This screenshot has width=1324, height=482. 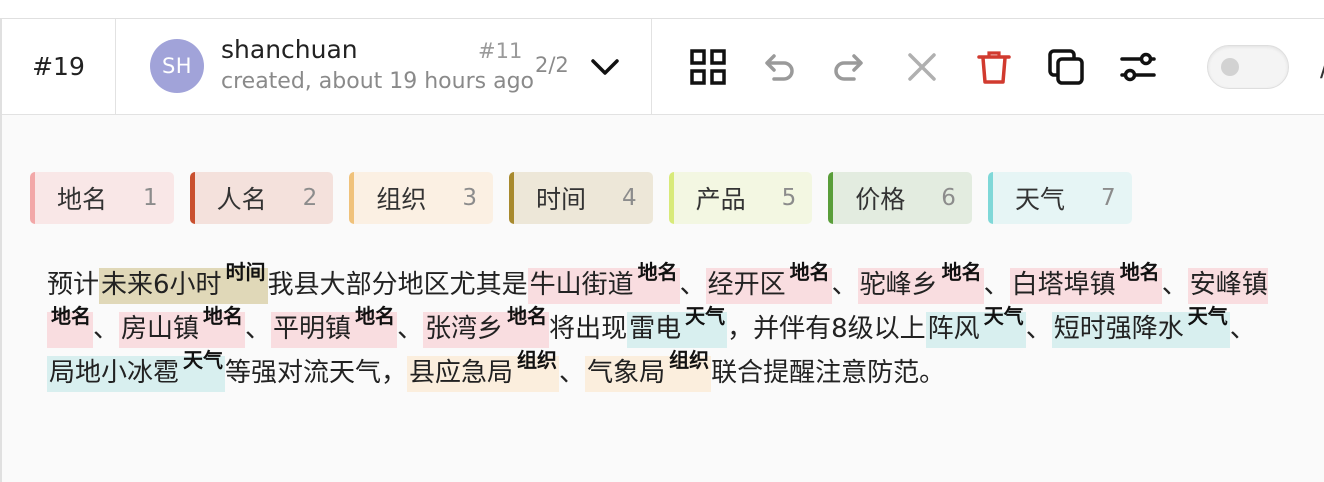 I want to click on entity-text: 张湾乡, so click(x=464, y=329).